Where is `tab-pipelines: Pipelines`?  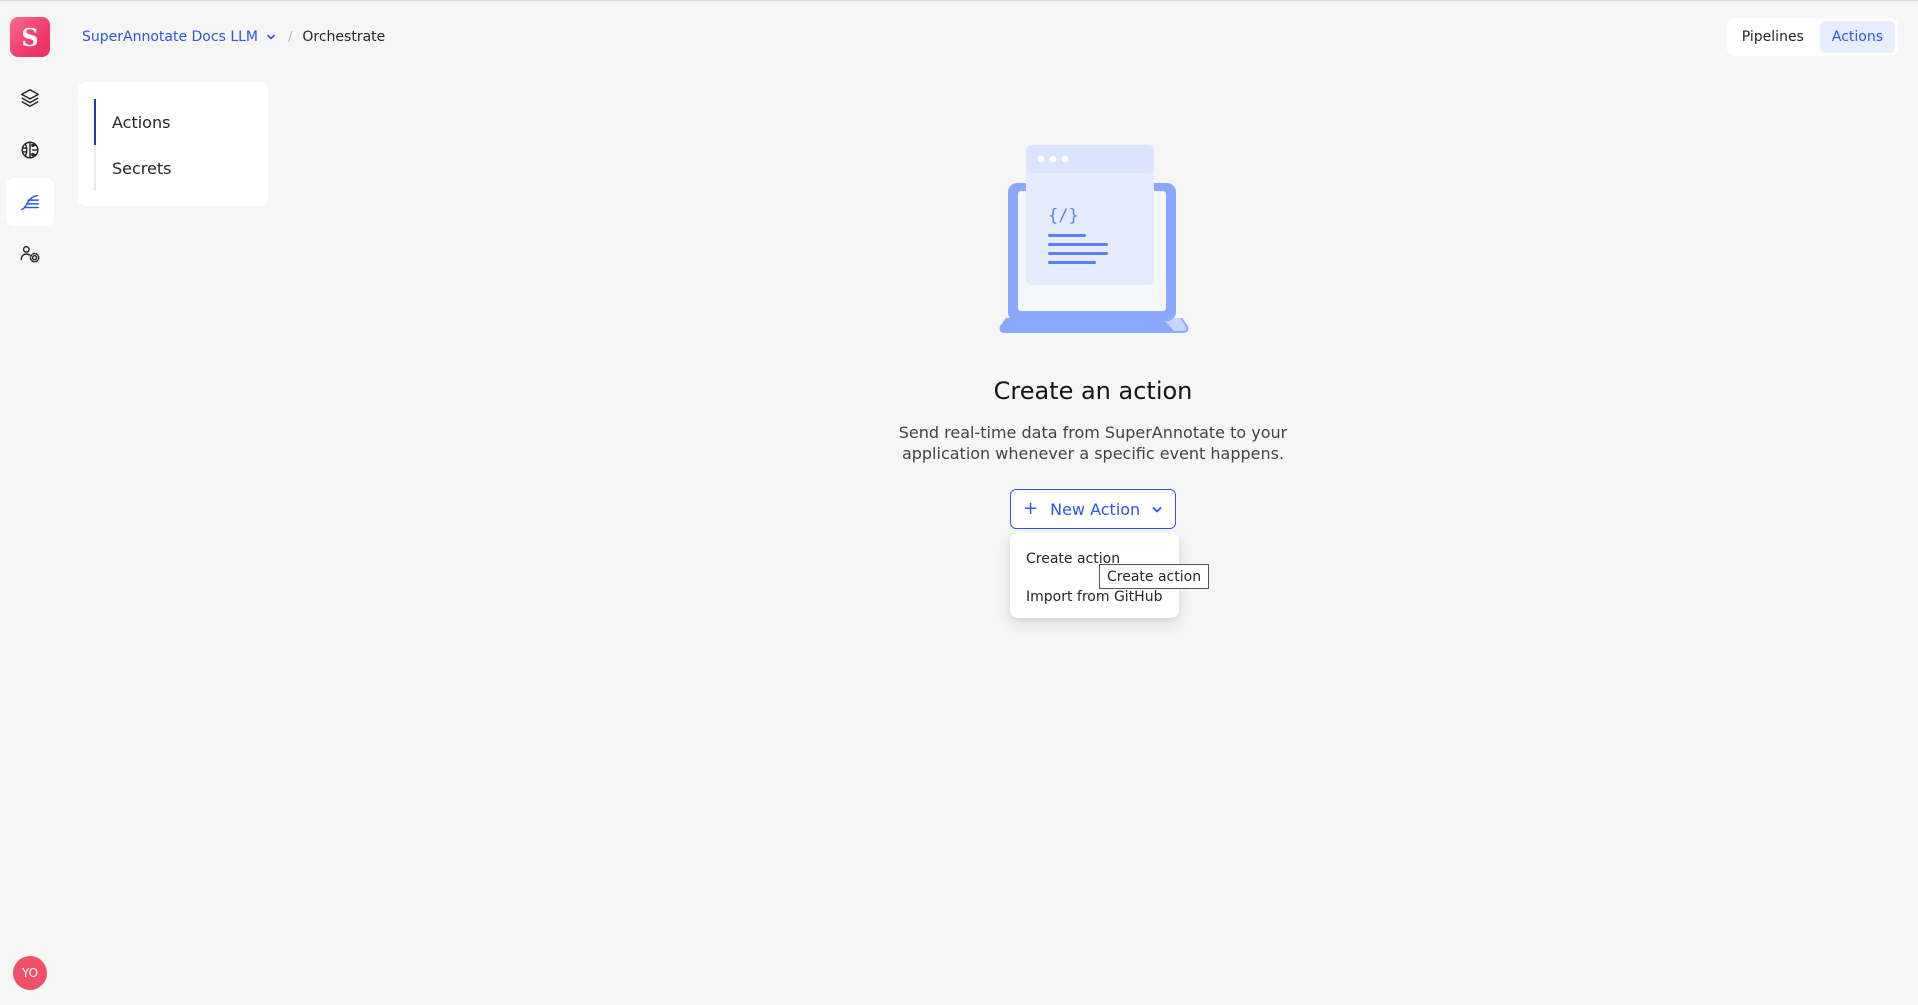
tab-pipelines: Pipelines is located at coordinates (1773, 37).